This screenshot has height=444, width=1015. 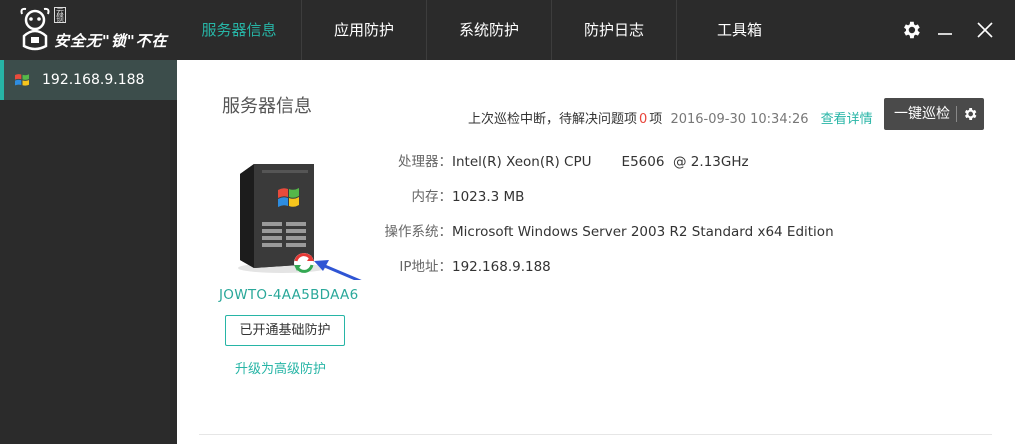 I want to click on main-nav: 服务器信息 应用防护 系统防护 防护日志 工具箱, so click(x=489, y=30).